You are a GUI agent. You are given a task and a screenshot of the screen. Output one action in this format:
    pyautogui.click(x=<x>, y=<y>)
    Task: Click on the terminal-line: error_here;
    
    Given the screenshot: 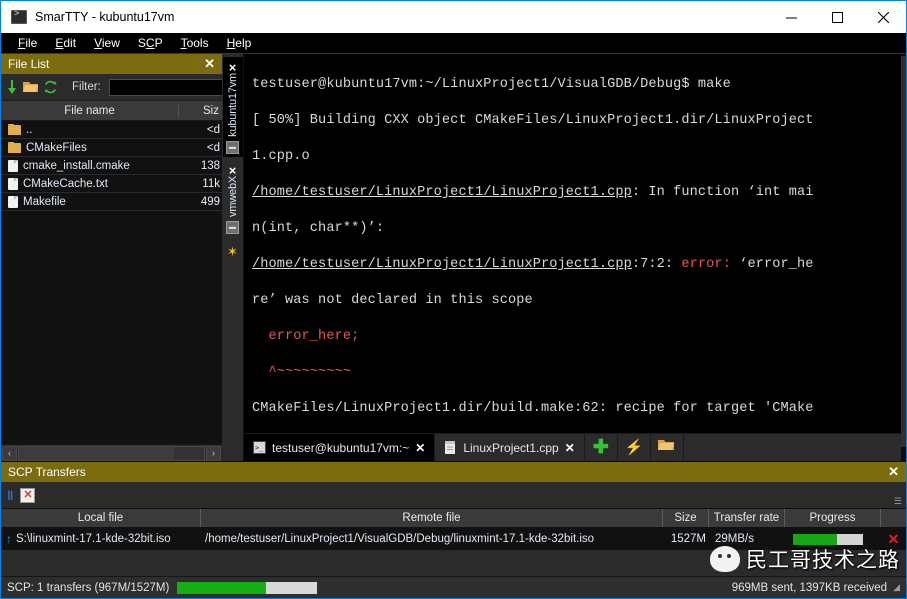 What is the action you would take?
    pyautogui.click(x=579, y=337)
    